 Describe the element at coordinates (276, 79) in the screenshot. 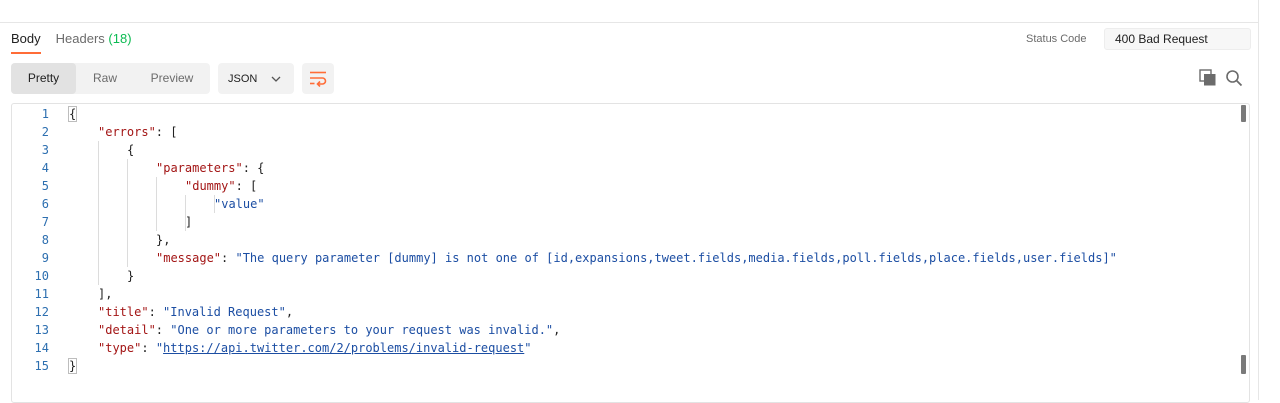

I see `chevron-down-icon` at that location.